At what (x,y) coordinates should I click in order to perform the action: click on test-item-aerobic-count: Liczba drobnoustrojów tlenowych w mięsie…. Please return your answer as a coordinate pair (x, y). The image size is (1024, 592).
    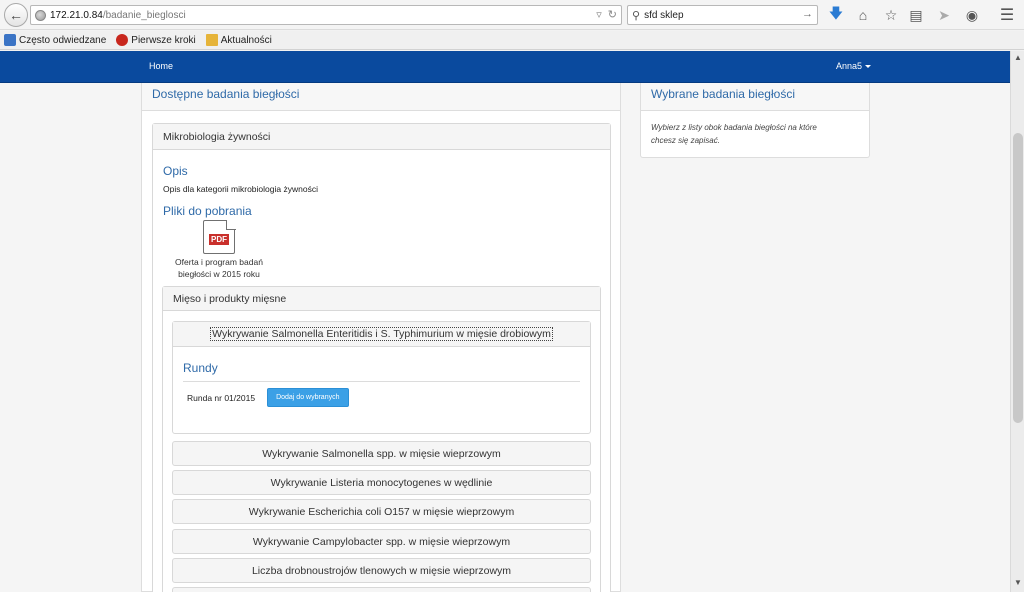
    Looking at the image, I should click on (381, 570).